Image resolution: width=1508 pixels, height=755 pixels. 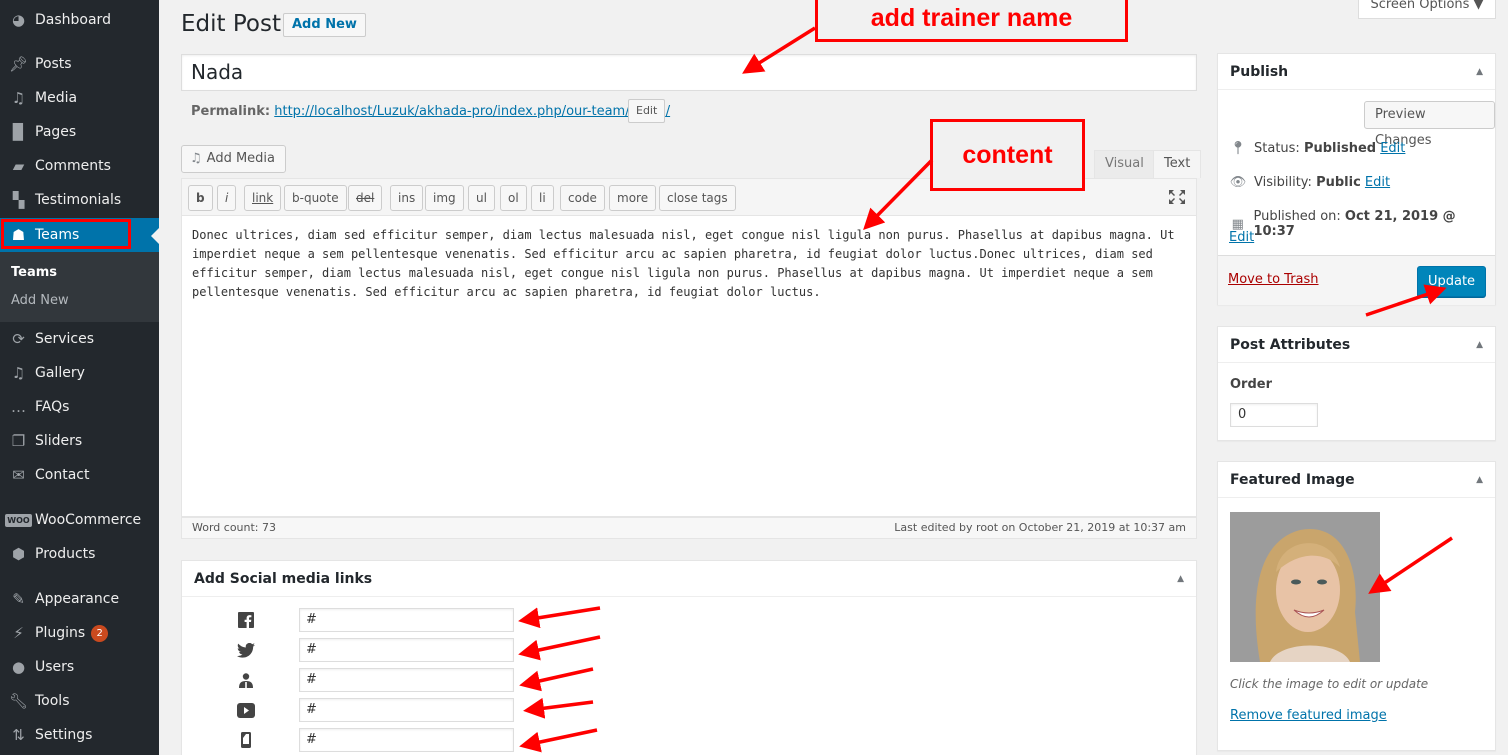 What do you see at coordinates (18, 235) in the screenshot?
I see `groups-icon: ☗` at bounding box center [18, 235].